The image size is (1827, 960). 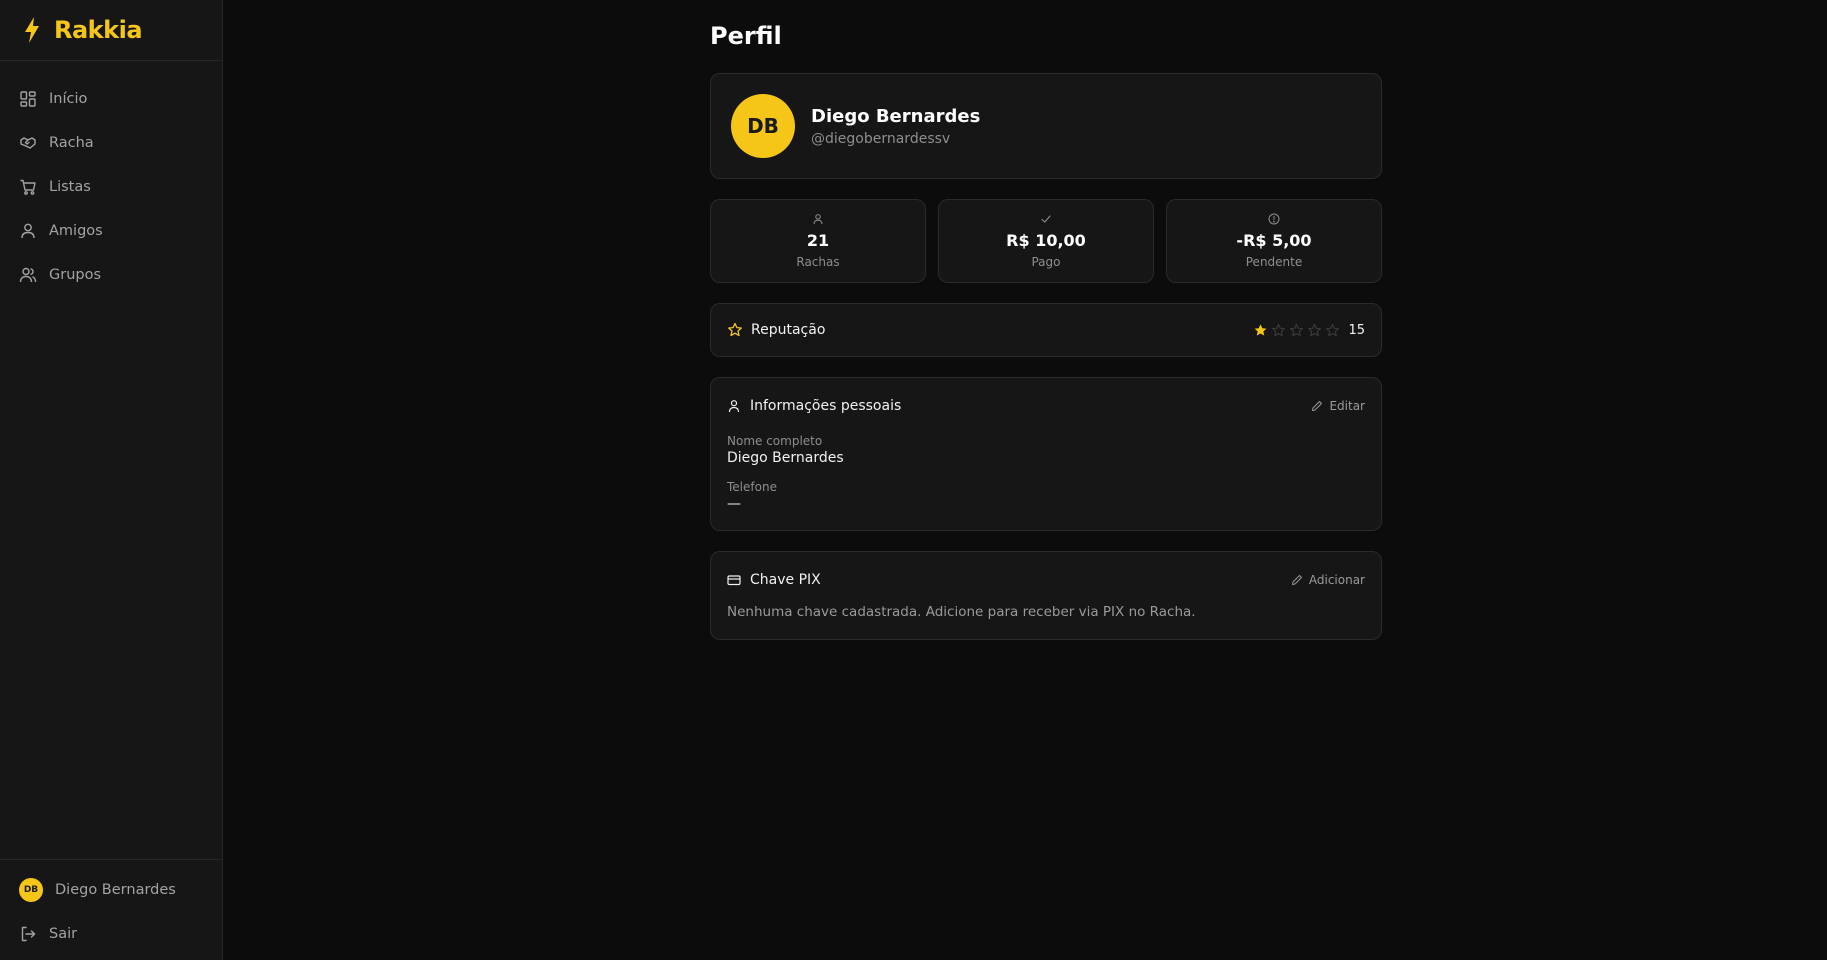 I want to click on stat-value: R$ 10,00, so click(x=1046, y=240).